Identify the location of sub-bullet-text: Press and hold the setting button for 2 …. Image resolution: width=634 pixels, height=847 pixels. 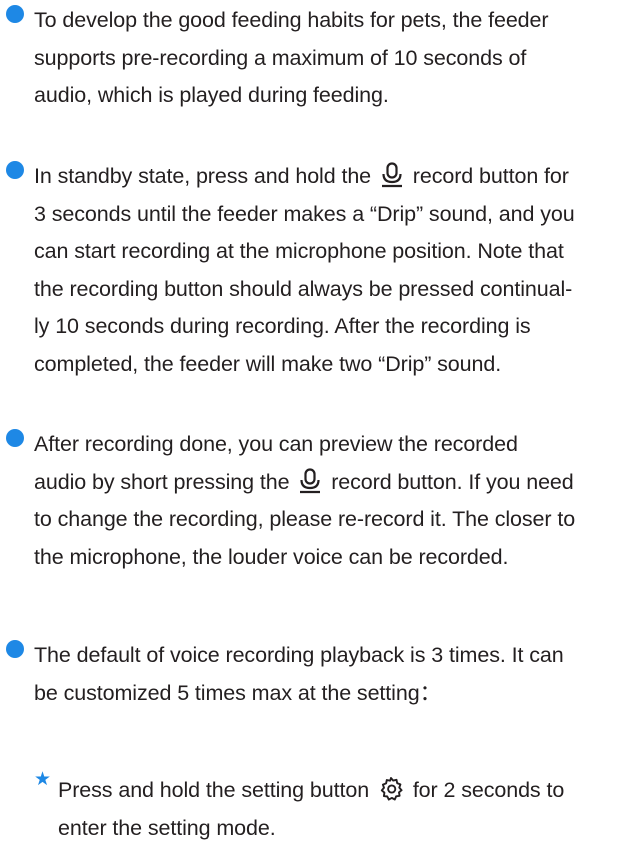
(345, 809).